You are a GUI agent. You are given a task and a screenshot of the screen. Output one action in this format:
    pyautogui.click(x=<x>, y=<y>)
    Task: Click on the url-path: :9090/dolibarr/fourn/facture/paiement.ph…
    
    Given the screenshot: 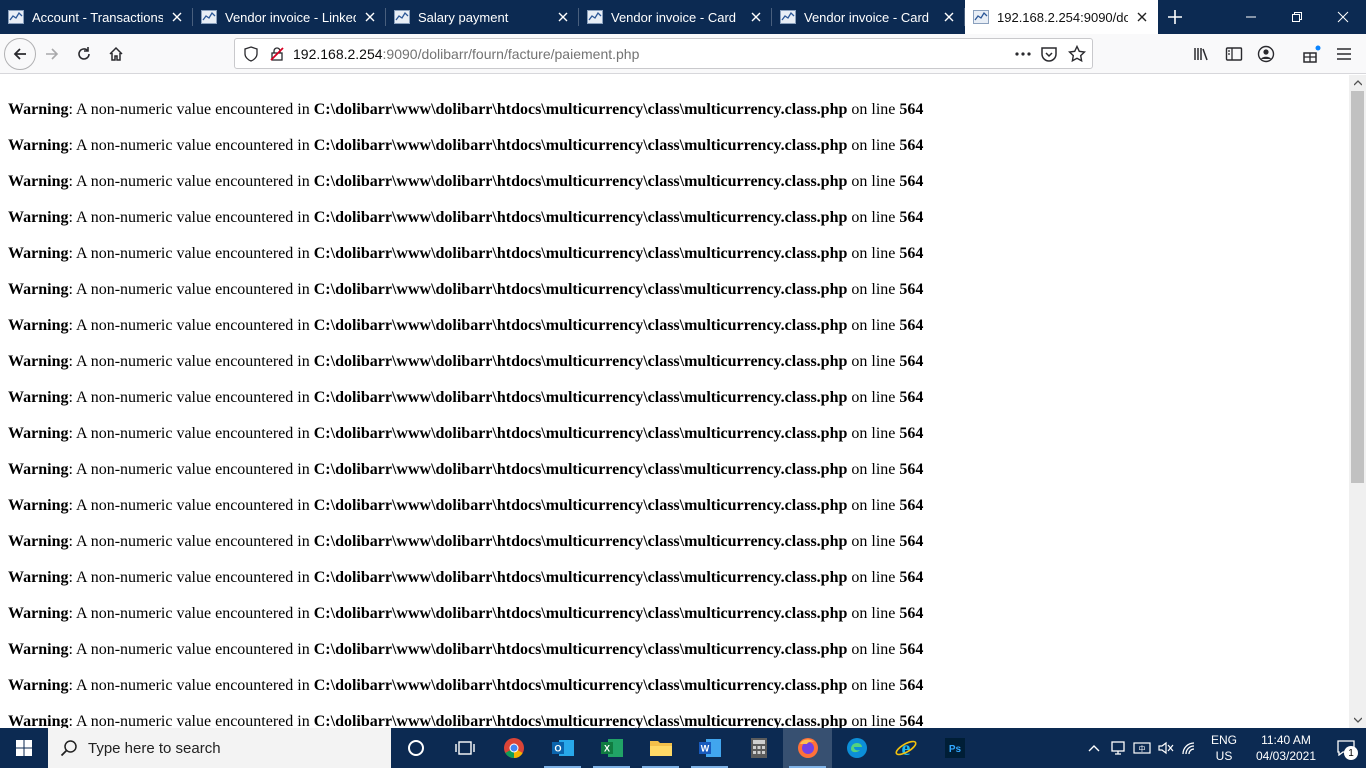 What is the action you would take?
    pyautogui.click(x=511, y=53)
    